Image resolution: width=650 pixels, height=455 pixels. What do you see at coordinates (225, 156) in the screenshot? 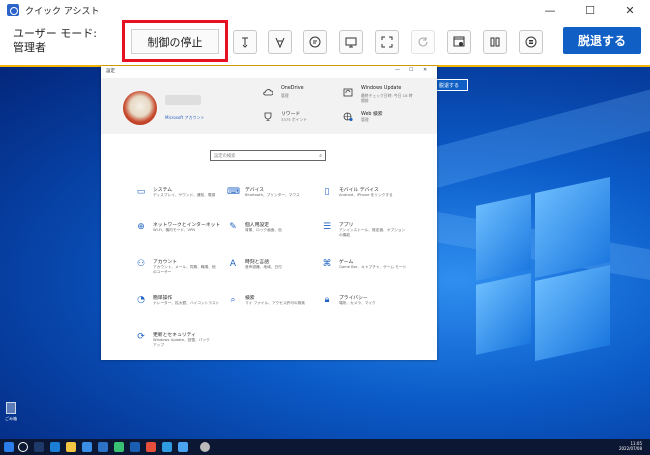
I see `search-placeholder: 設定の検索` at bounding box center [225, 156].